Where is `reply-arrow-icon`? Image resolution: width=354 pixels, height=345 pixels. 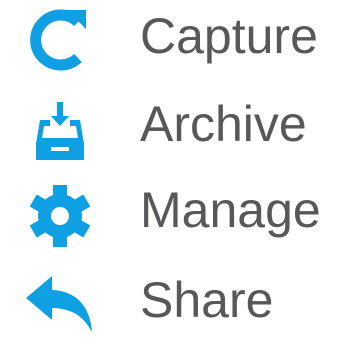 reply-arrow-icon is located at coordinates (60, 304).